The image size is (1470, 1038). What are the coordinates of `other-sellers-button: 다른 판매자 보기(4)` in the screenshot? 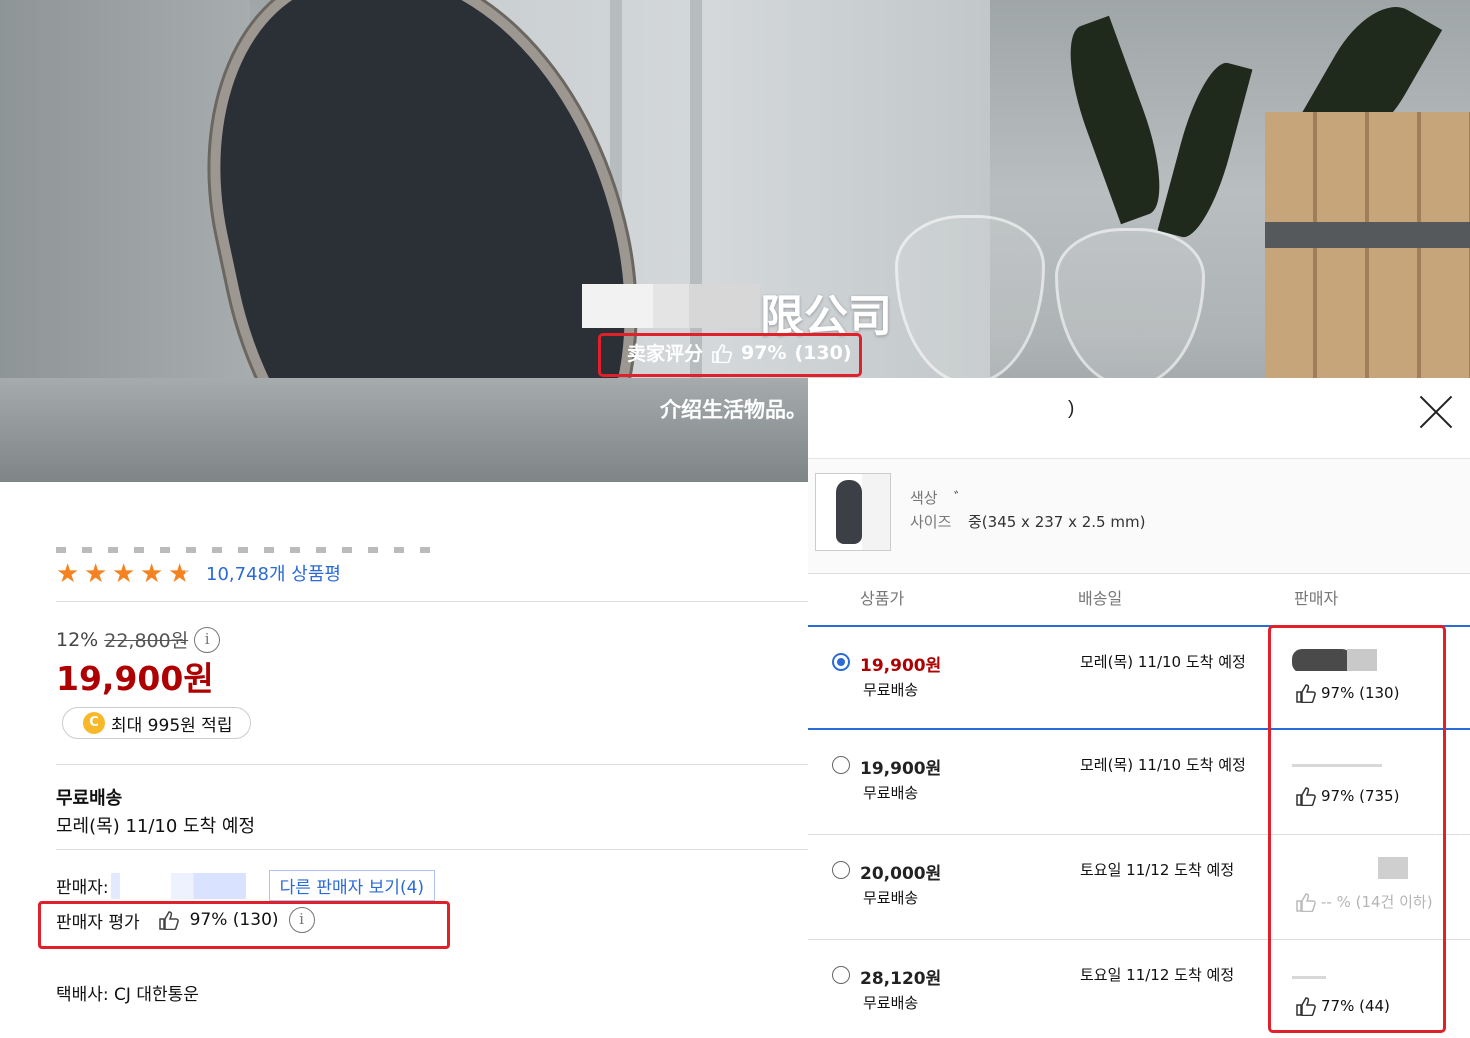 It's located at (352, 885).